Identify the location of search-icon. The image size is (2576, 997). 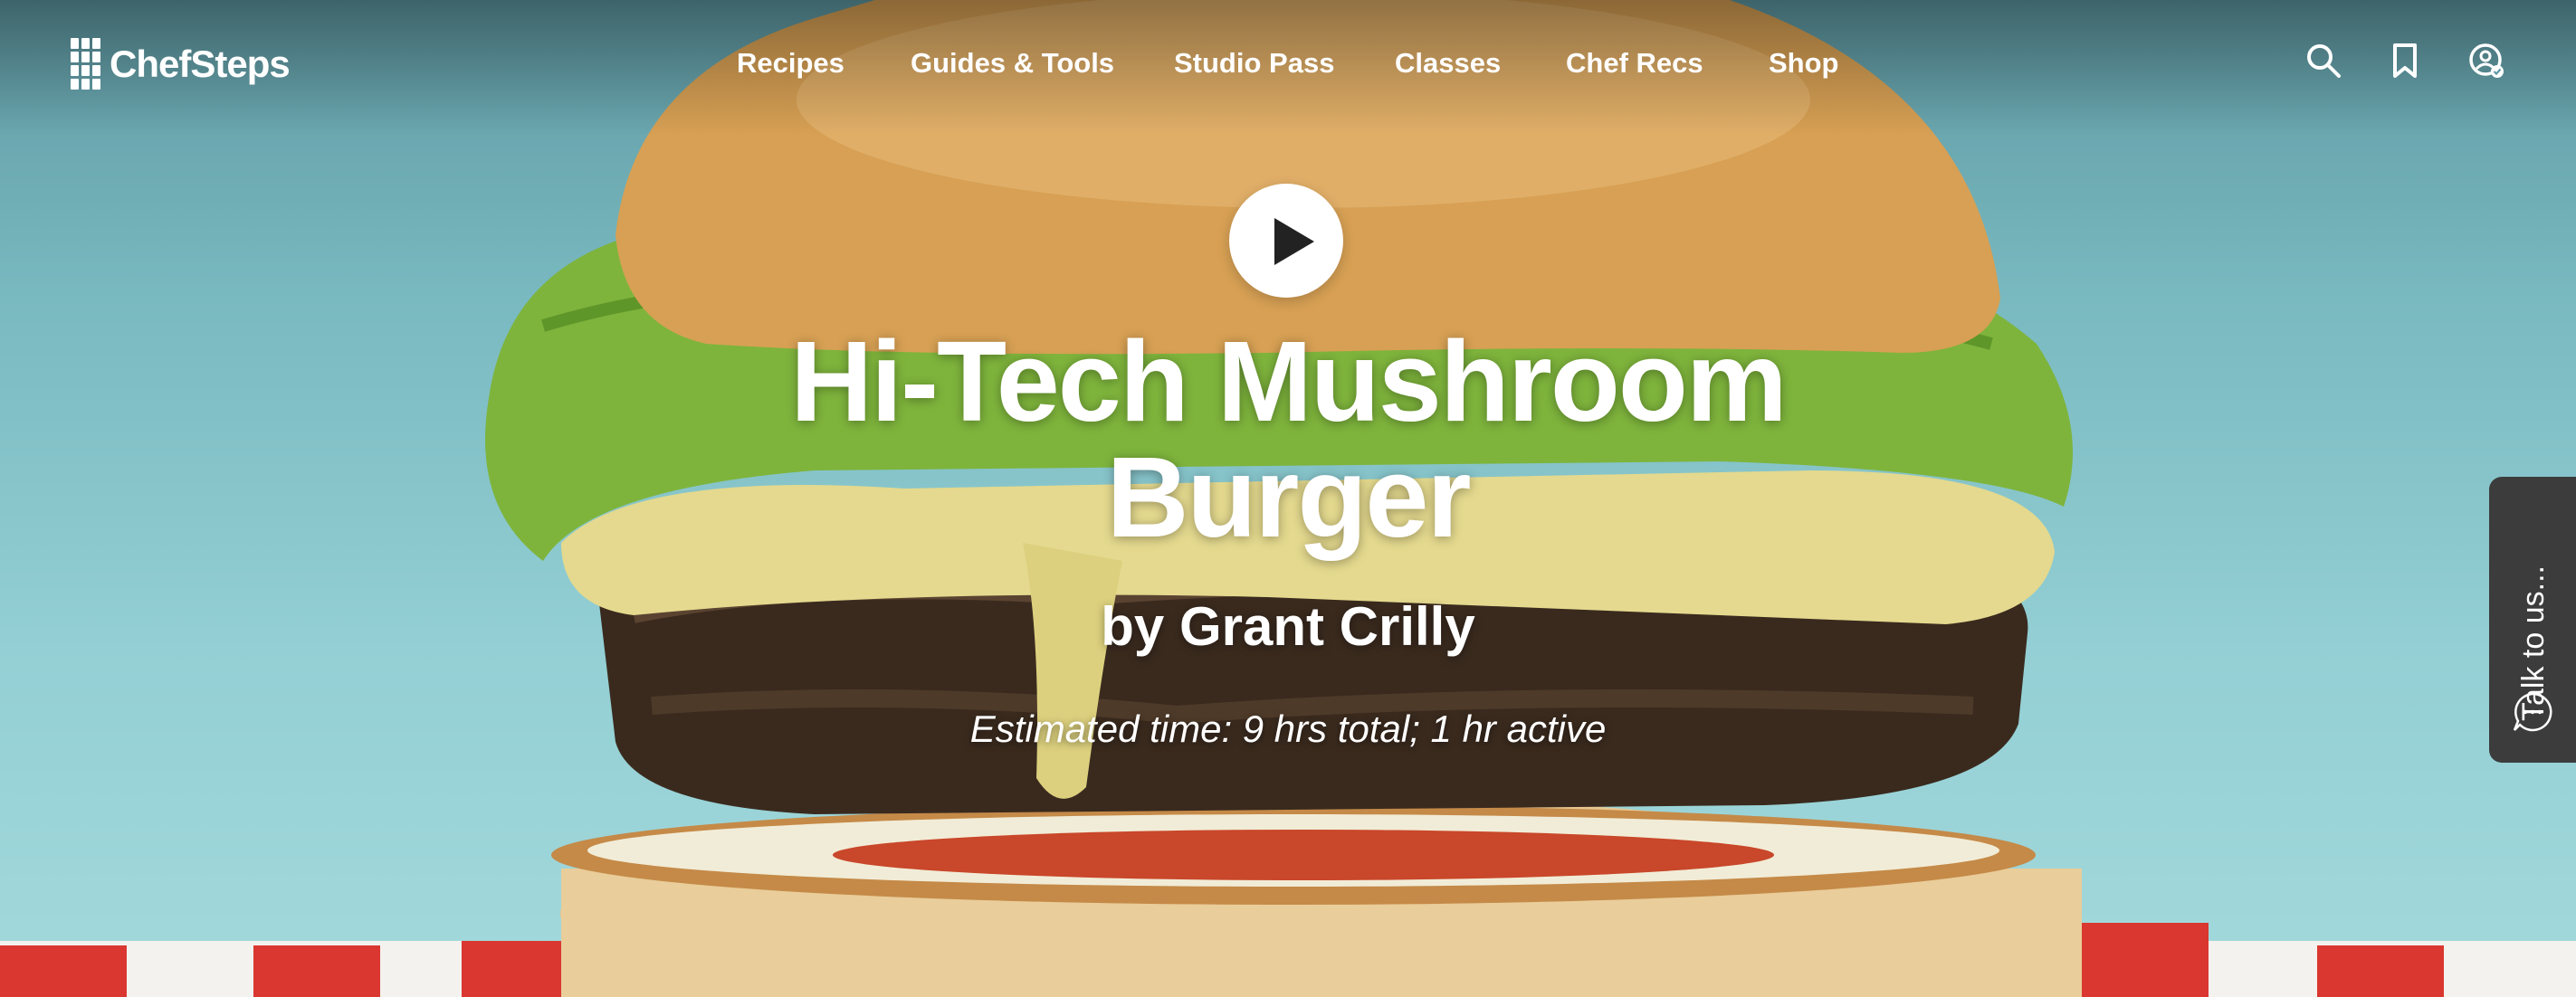
(2323, 61).